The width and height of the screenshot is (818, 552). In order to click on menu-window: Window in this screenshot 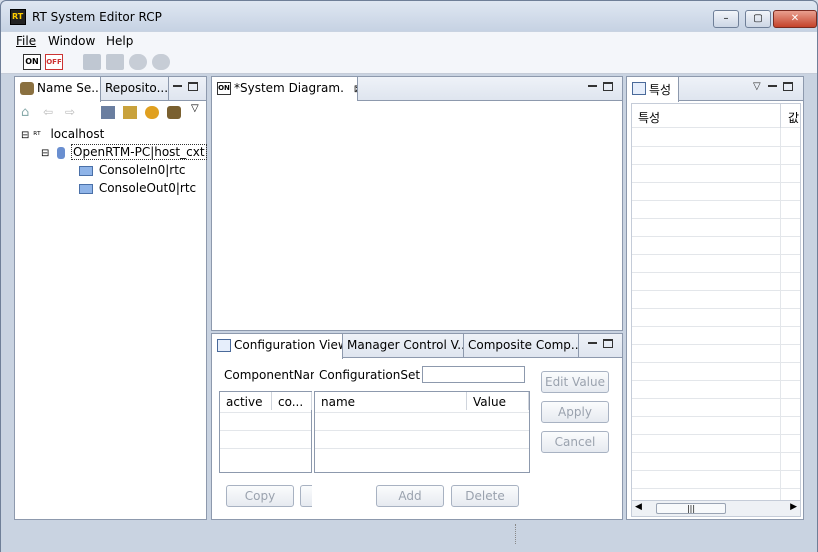, I will do `click(71, 41)`.